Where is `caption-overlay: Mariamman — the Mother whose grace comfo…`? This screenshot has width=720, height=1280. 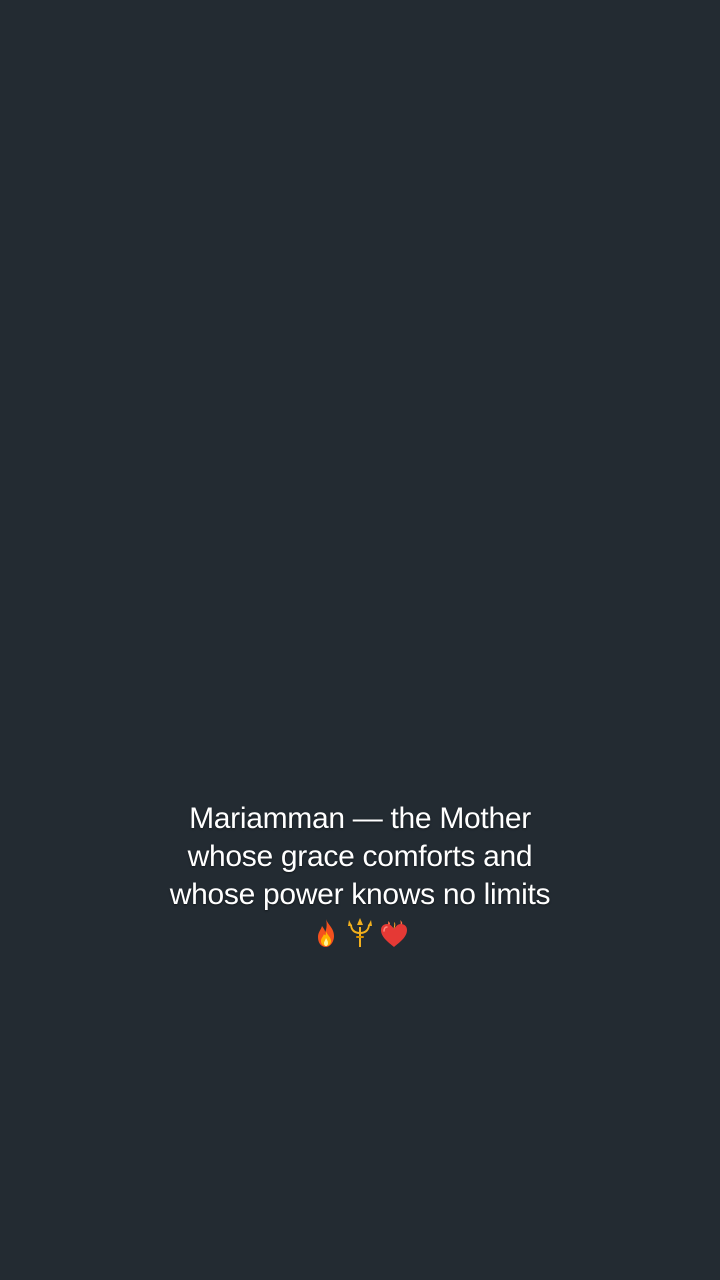 caption-overlay: Mariamman — the Mother whose grace comfo… is located at coordinates (360, 876).